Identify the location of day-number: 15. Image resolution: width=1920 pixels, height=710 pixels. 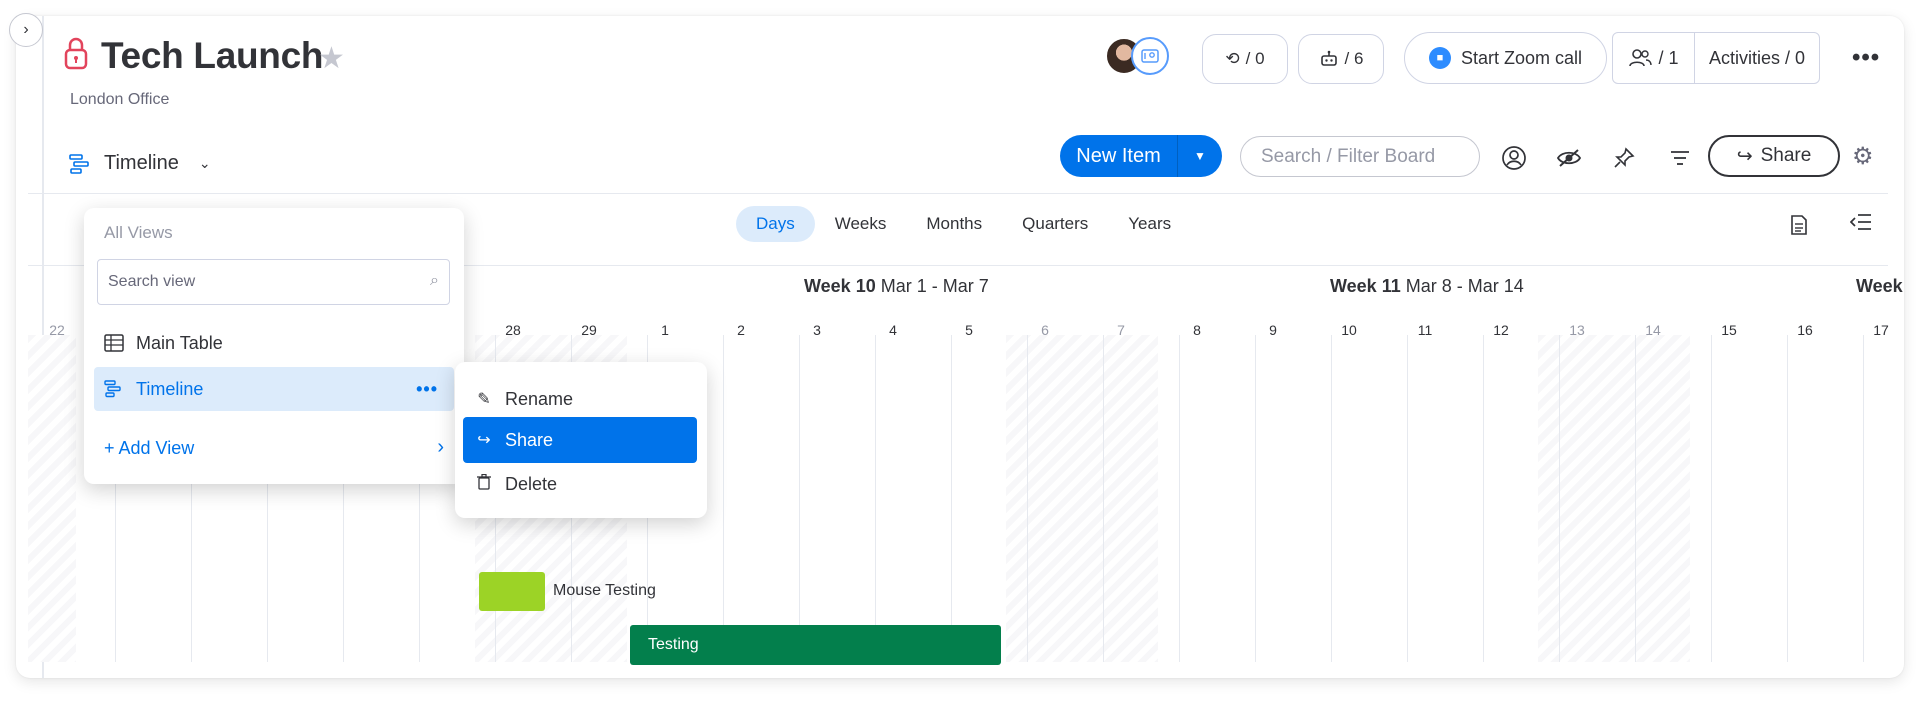
(1729, 330).